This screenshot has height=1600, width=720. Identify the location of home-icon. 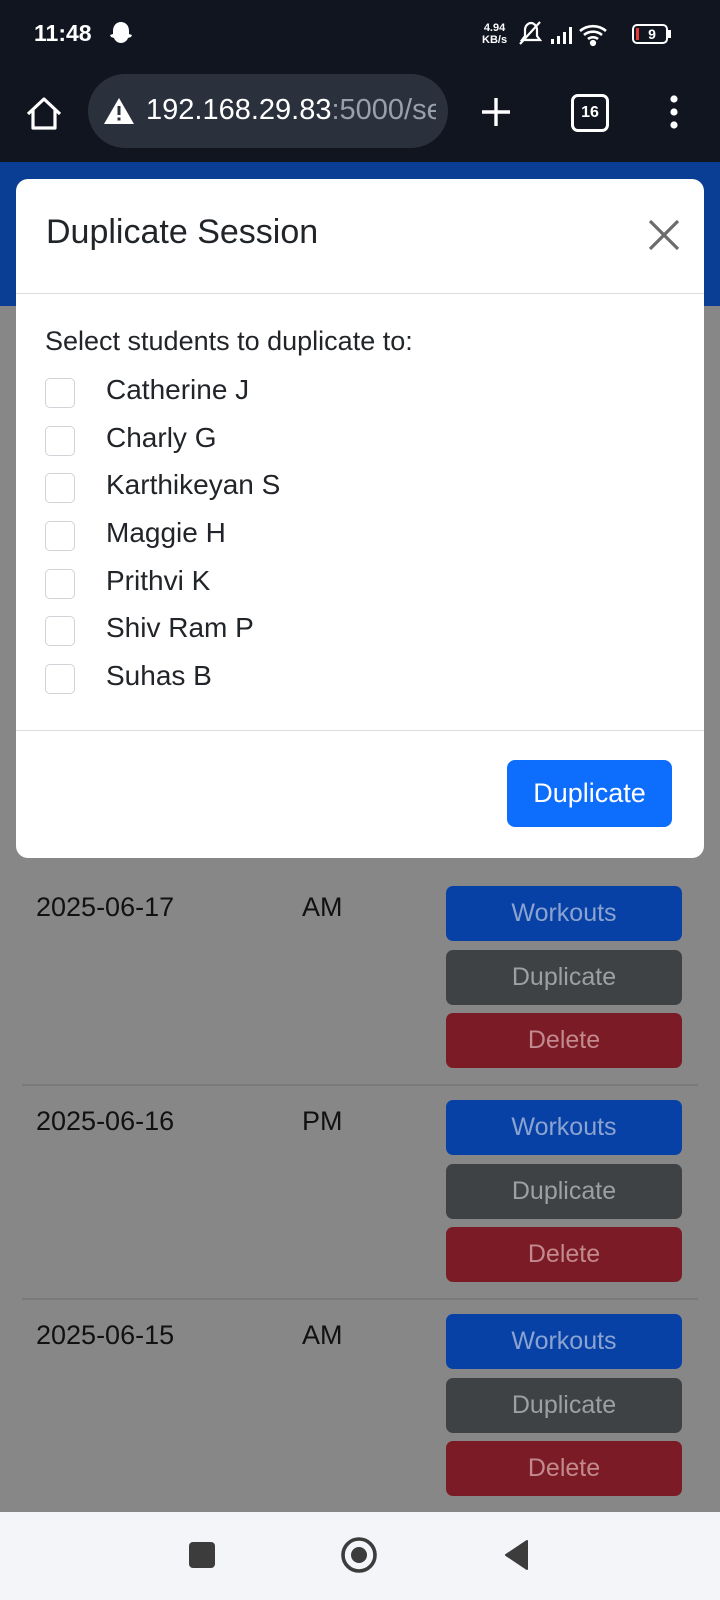
(44, 113).